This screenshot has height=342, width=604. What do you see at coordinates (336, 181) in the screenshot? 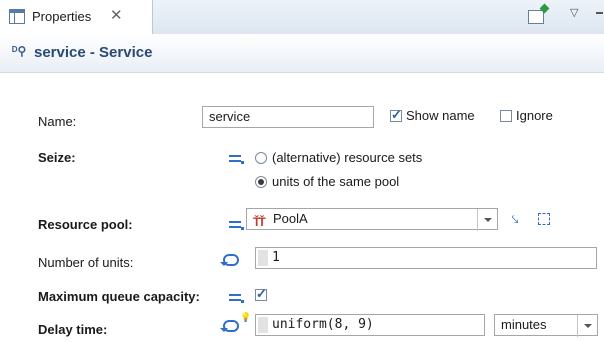
I see `seize-option-same-pool-label: units of the same pool` at bounding box center [336, 181].